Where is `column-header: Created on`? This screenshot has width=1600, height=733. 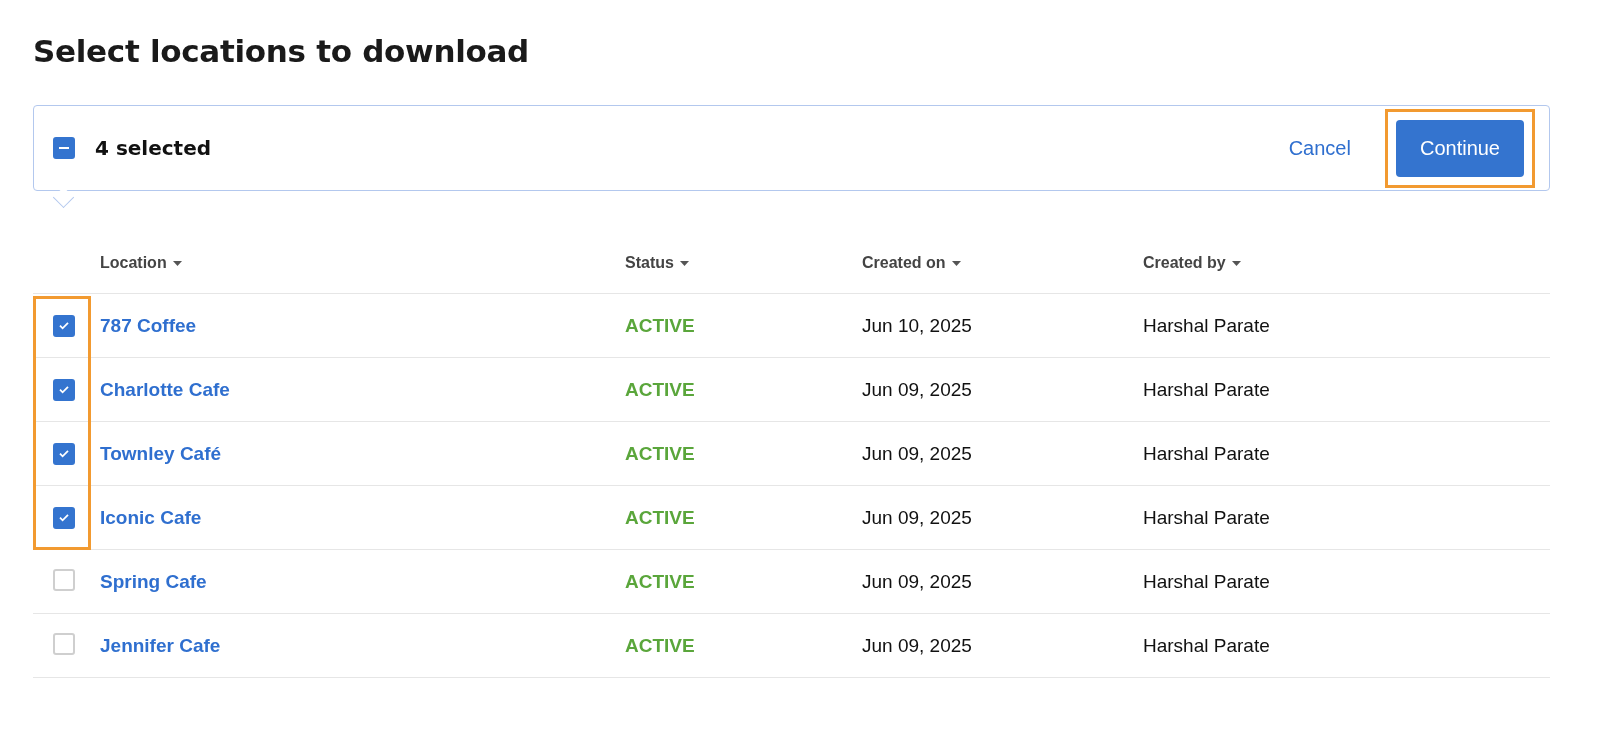 column-header: Created on is located at coordinates (911, 263).